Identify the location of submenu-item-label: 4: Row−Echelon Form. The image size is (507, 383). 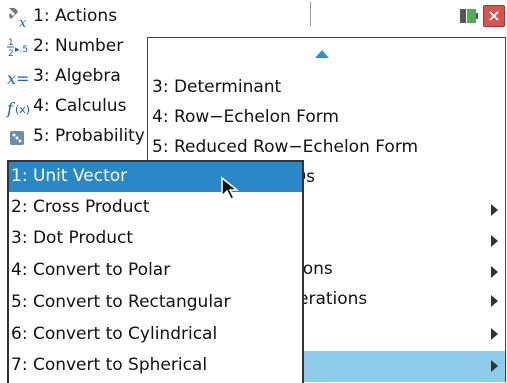
(245, 117).